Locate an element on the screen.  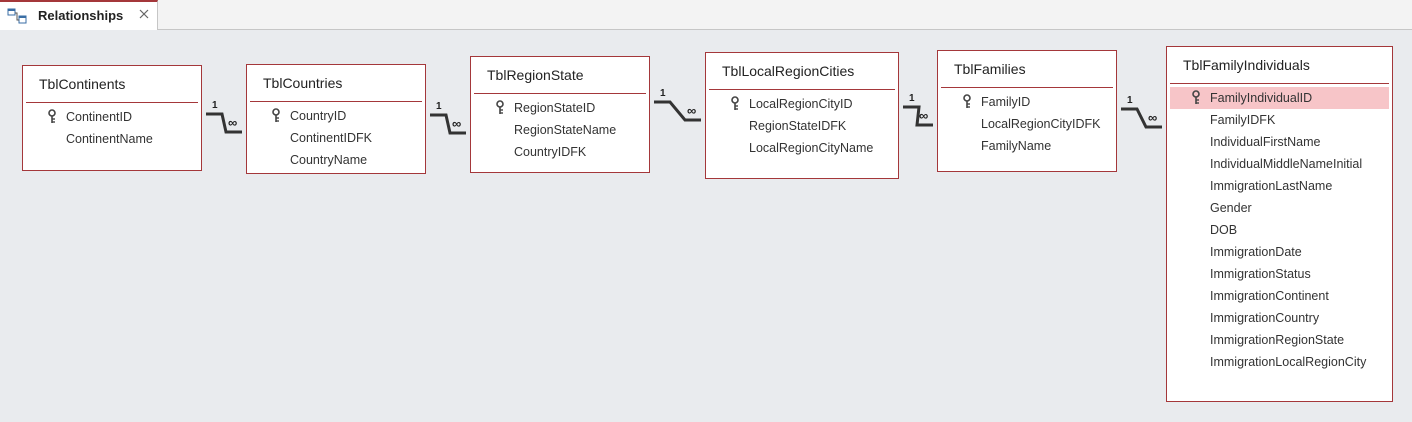
field-name: ImmigrationContinent is located at coordinates (1269, 296).